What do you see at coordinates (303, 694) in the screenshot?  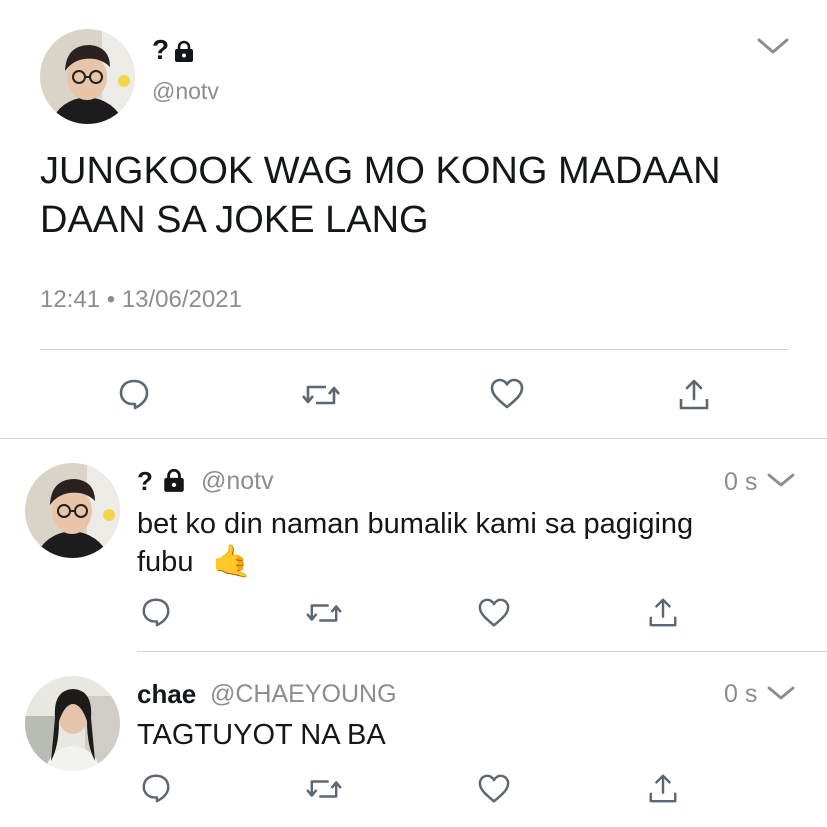 I see `handle: @CHAEYOUNG` at bounding box center [303, 694].